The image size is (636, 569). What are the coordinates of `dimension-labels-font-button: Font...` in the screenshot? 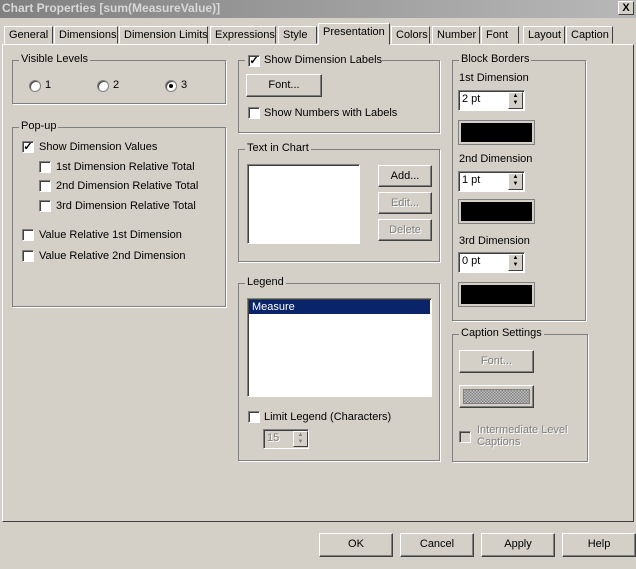 It's located at (284, 85).